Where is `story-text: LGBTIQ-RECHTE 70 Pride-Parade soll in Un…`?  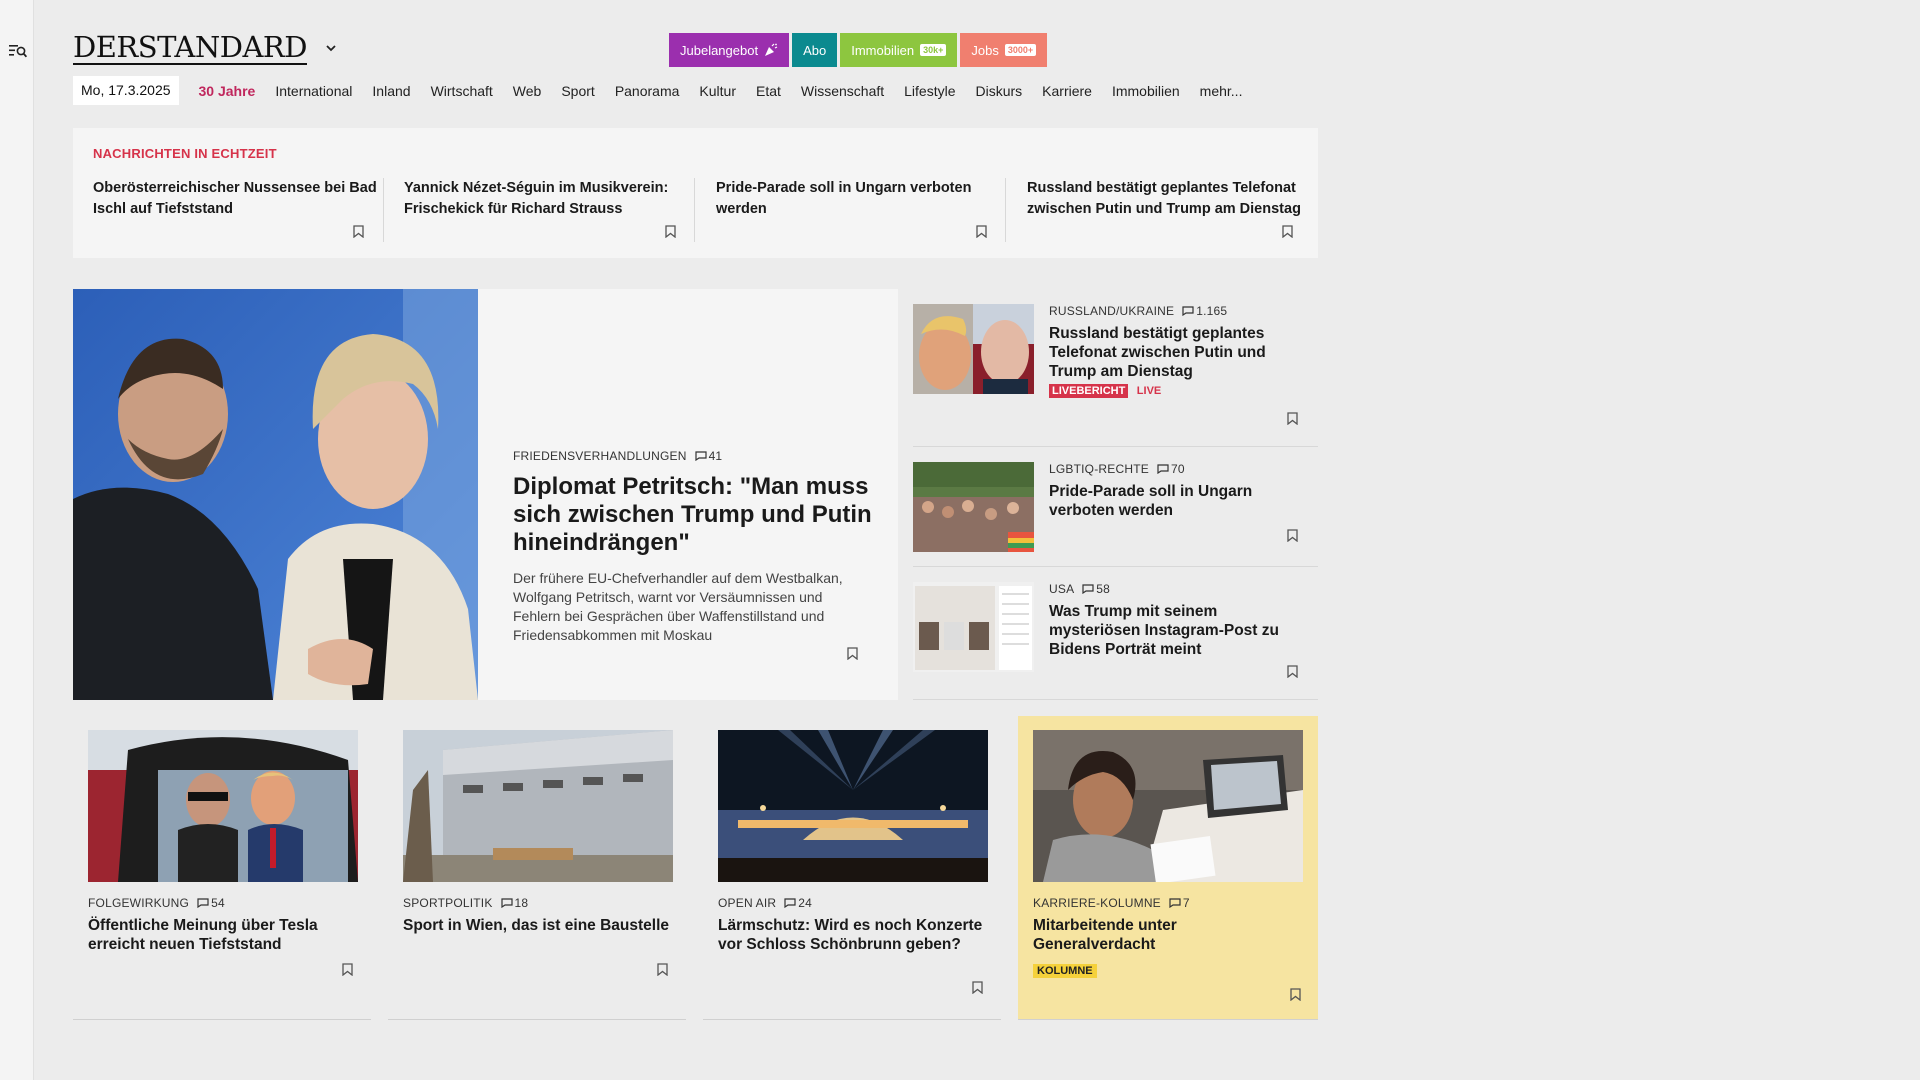 story-text: LGBTIQ-RECHTE 70 Pride-Parade soll in Un… is located at coordinates (1174, 491).